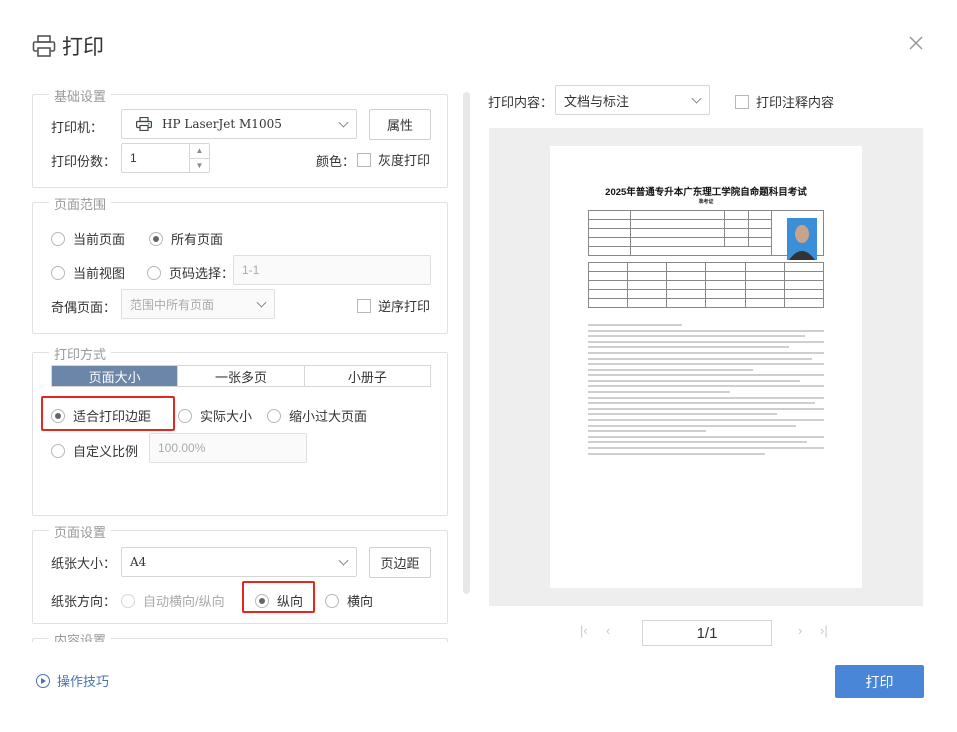  I want to click on tips-link: 操作技巧, so click(72, 680).